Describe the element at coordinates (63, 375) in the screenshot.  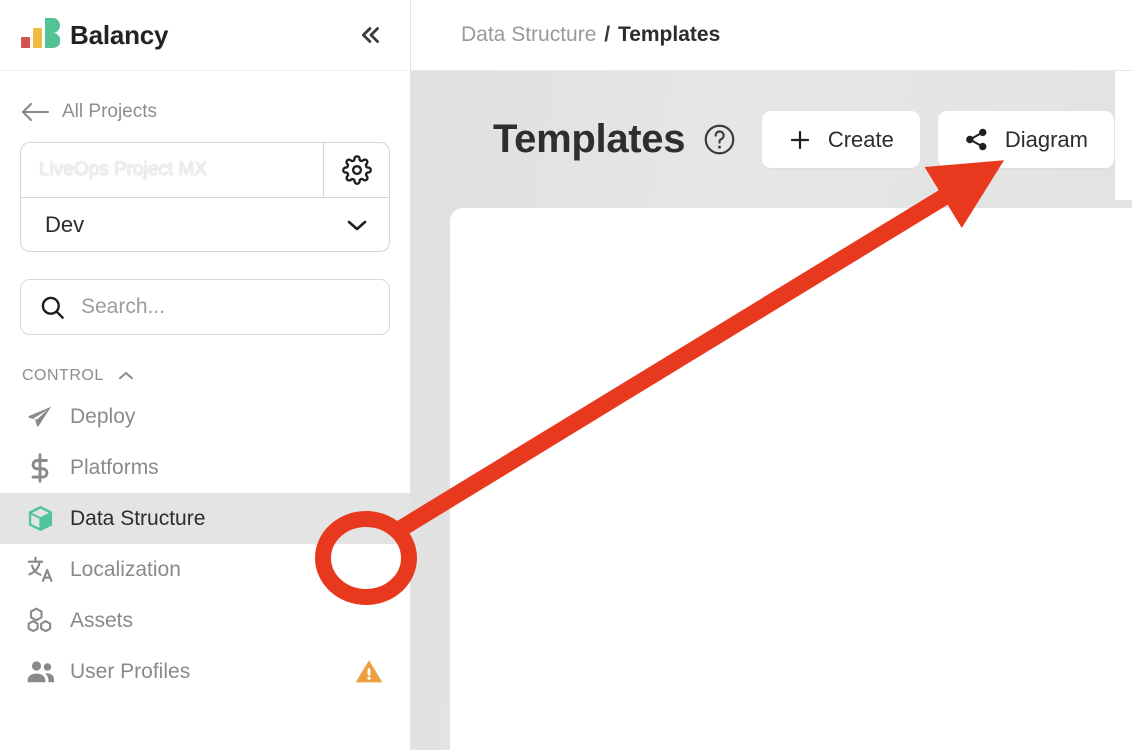
I see `section-title: CONTROL` at that location.